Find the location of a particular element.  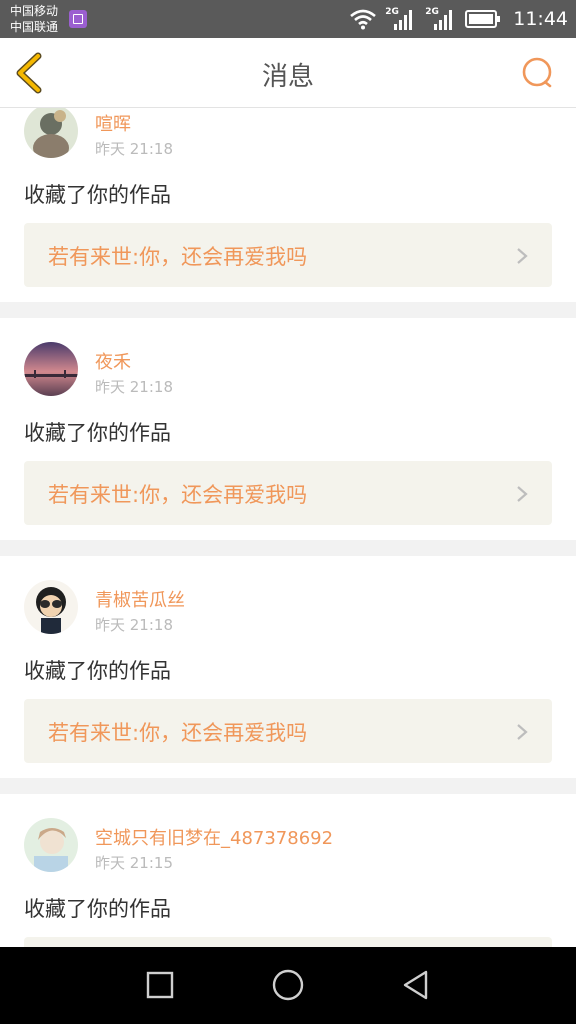

back-icon is located at coordinates (415, 985).